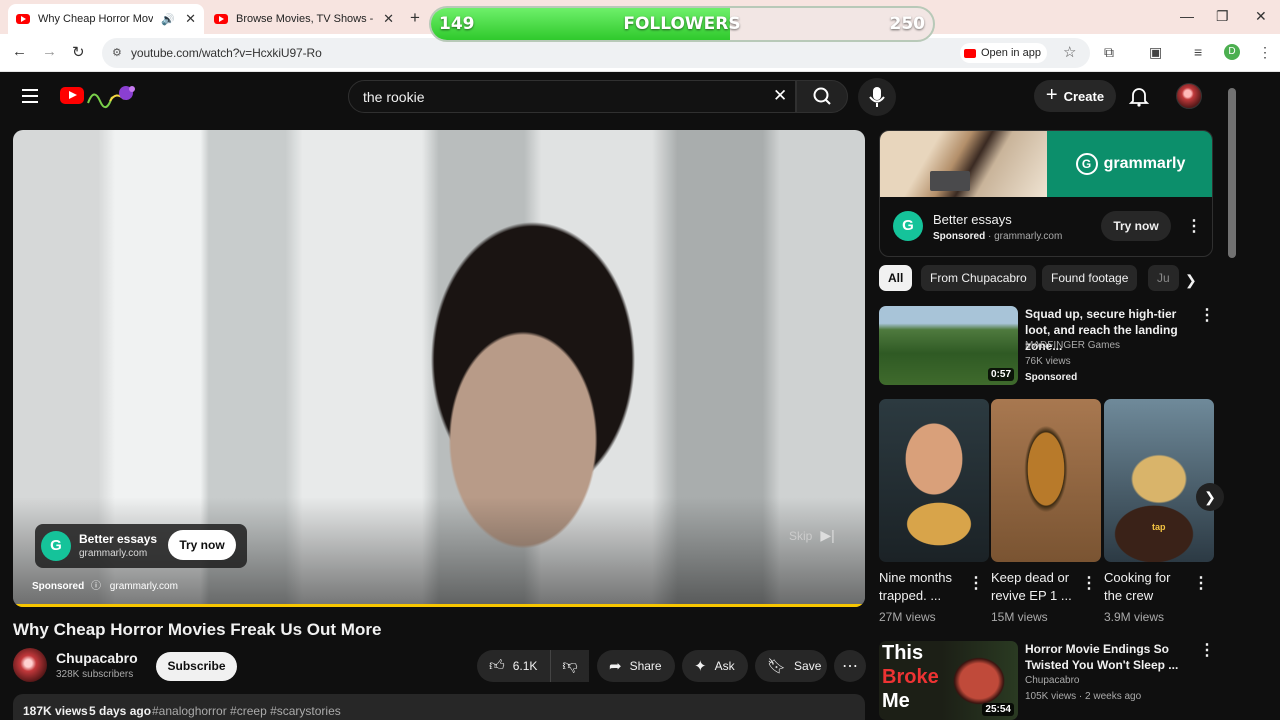 The width and height of the screenshot is (1280, 720). Describe the element at coordinates (30, 96) in the screenshot. I see `menu-icon` at that location.